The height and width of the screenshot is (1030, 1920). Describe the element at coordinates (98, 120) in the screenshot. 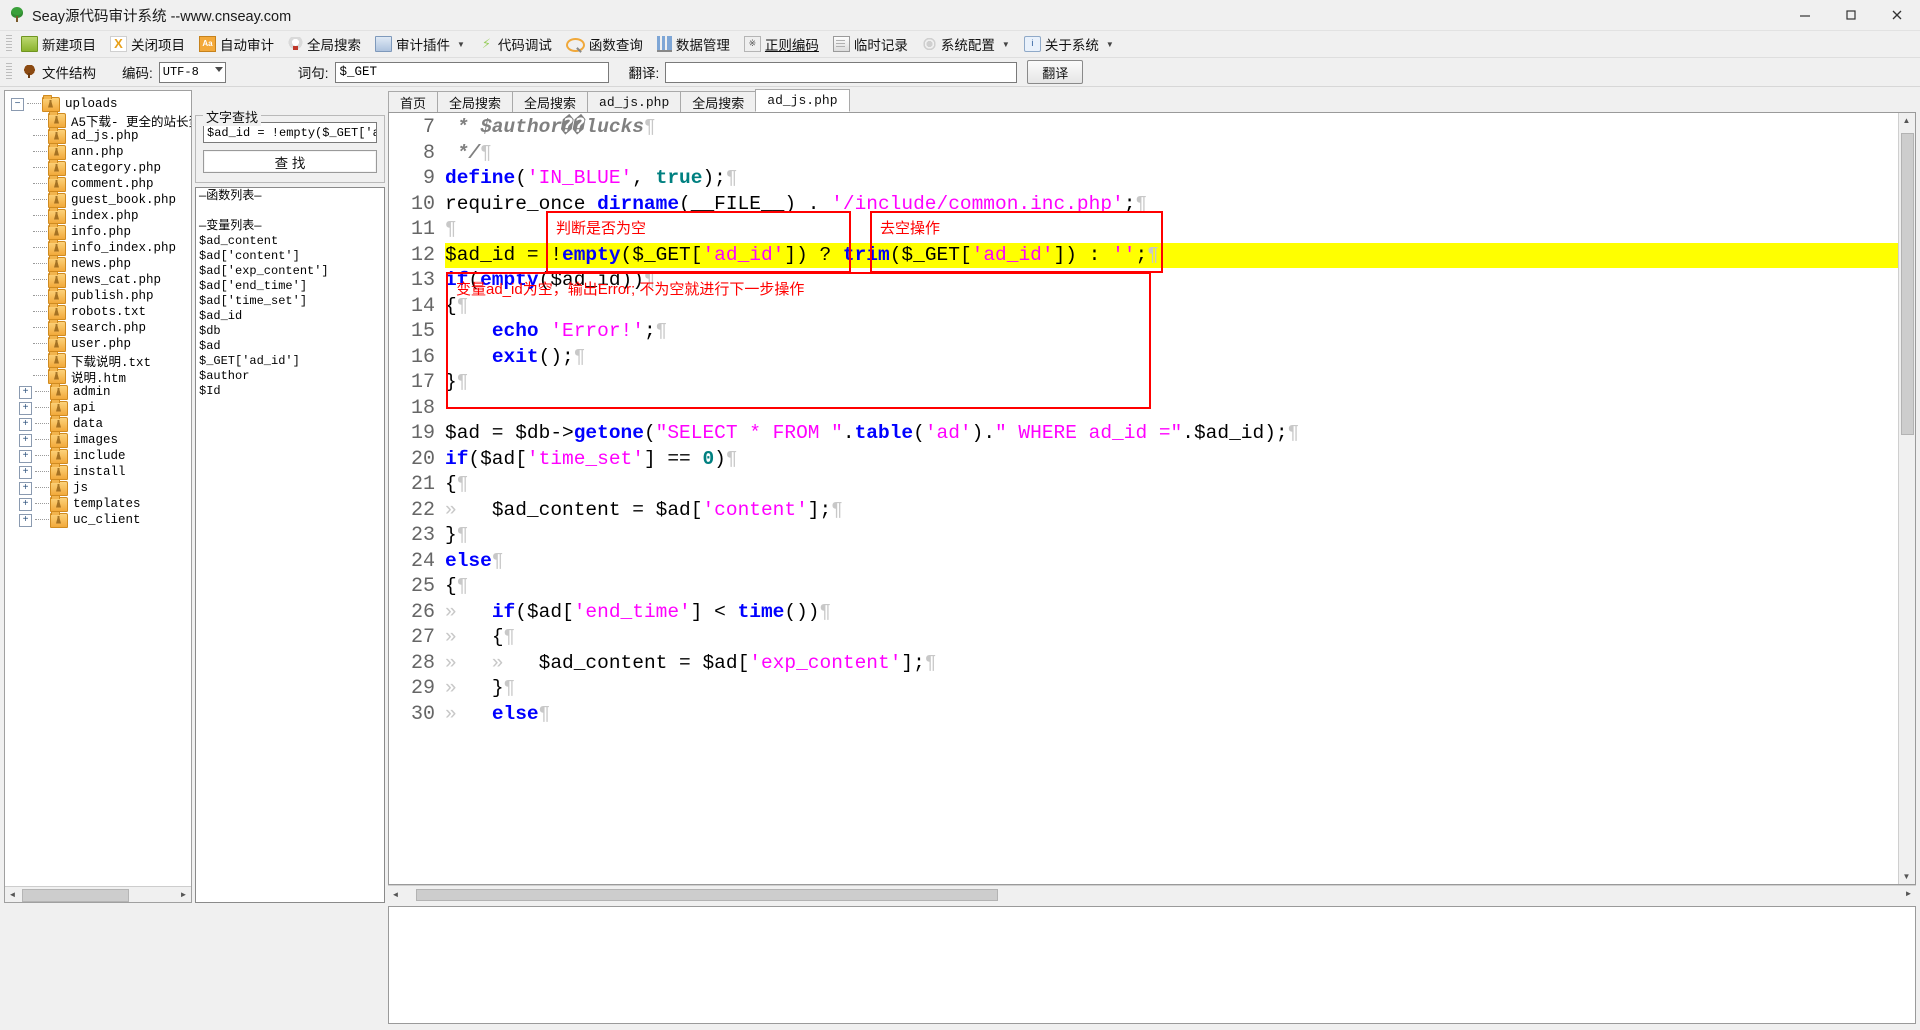

I see `tree-node: A5下载- 更全的站长资` at that location.